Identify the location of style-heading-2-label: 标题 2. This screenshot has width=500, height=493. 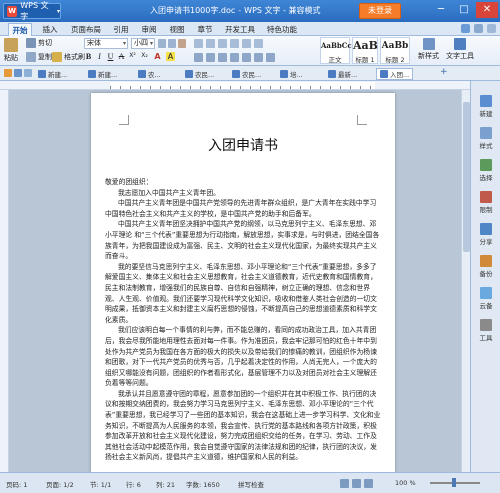
(395, 60).